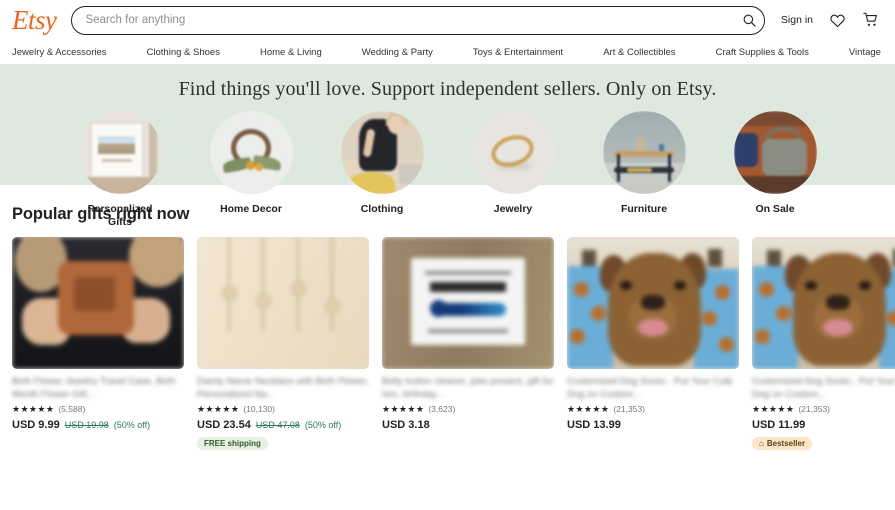 The image size is (895, 510). What do you see at coordinates (382, 209) in the screenshot?
I see `category-circle-label: Clothing` at bounding box center [382, 209].